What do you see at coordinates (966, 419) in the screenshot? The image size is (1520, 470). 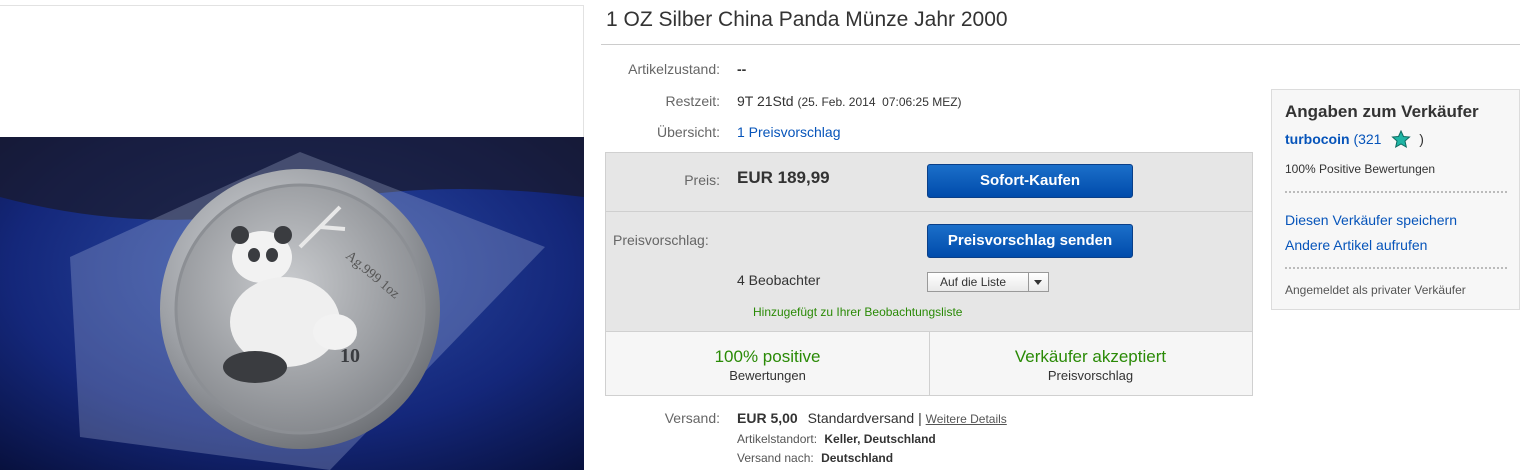 I see `shipping-details-link: Weitere Details` at bounding box center [966, 419].